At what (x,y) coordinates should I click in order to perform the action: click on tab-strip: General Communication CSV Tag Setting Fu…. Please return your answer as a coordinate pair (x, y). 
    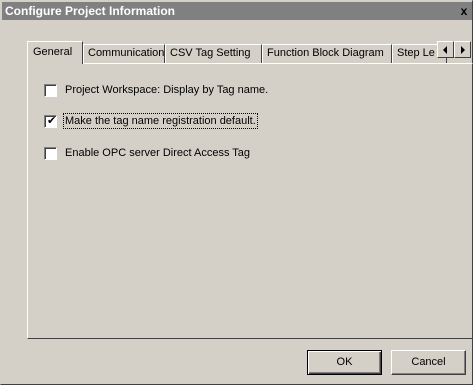
    Looking at the image, I should click on (237, 52).